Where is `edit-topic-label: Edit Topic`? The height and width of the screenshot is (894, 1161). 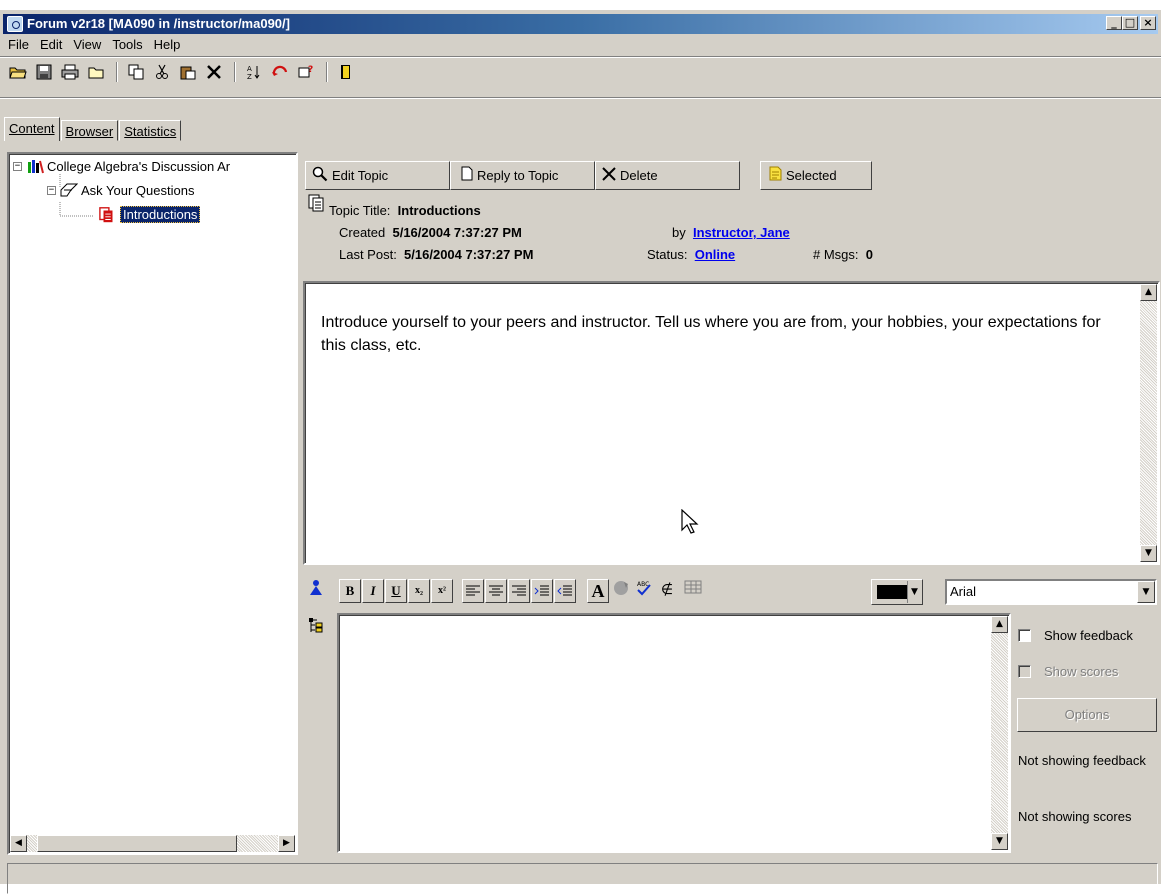 edit-topic-label: Edit Topic is located at coordinates (360, 175).